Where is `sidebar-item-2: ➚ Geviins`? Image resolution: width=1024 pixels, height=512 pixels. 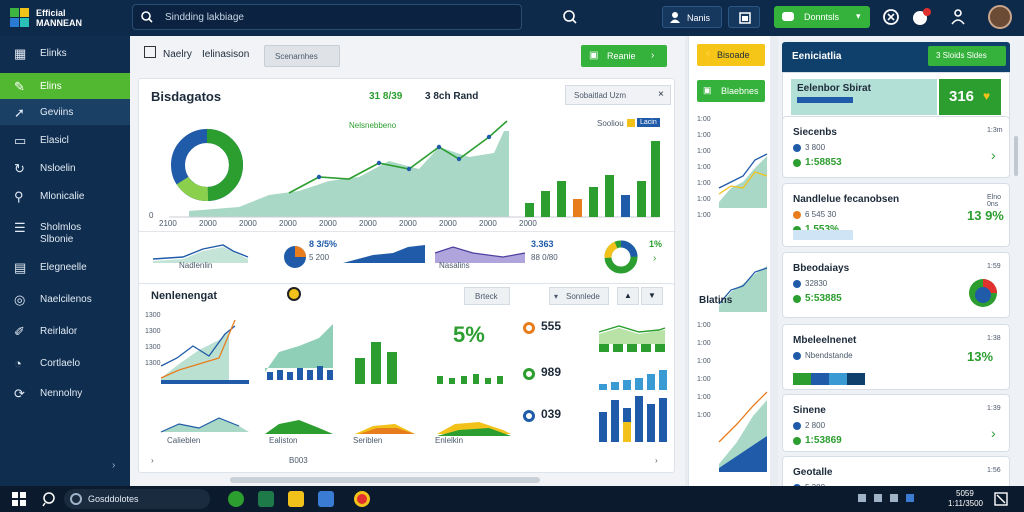
sidebar-item-2: ➚ Geviins is located at coordinates (65, 112).